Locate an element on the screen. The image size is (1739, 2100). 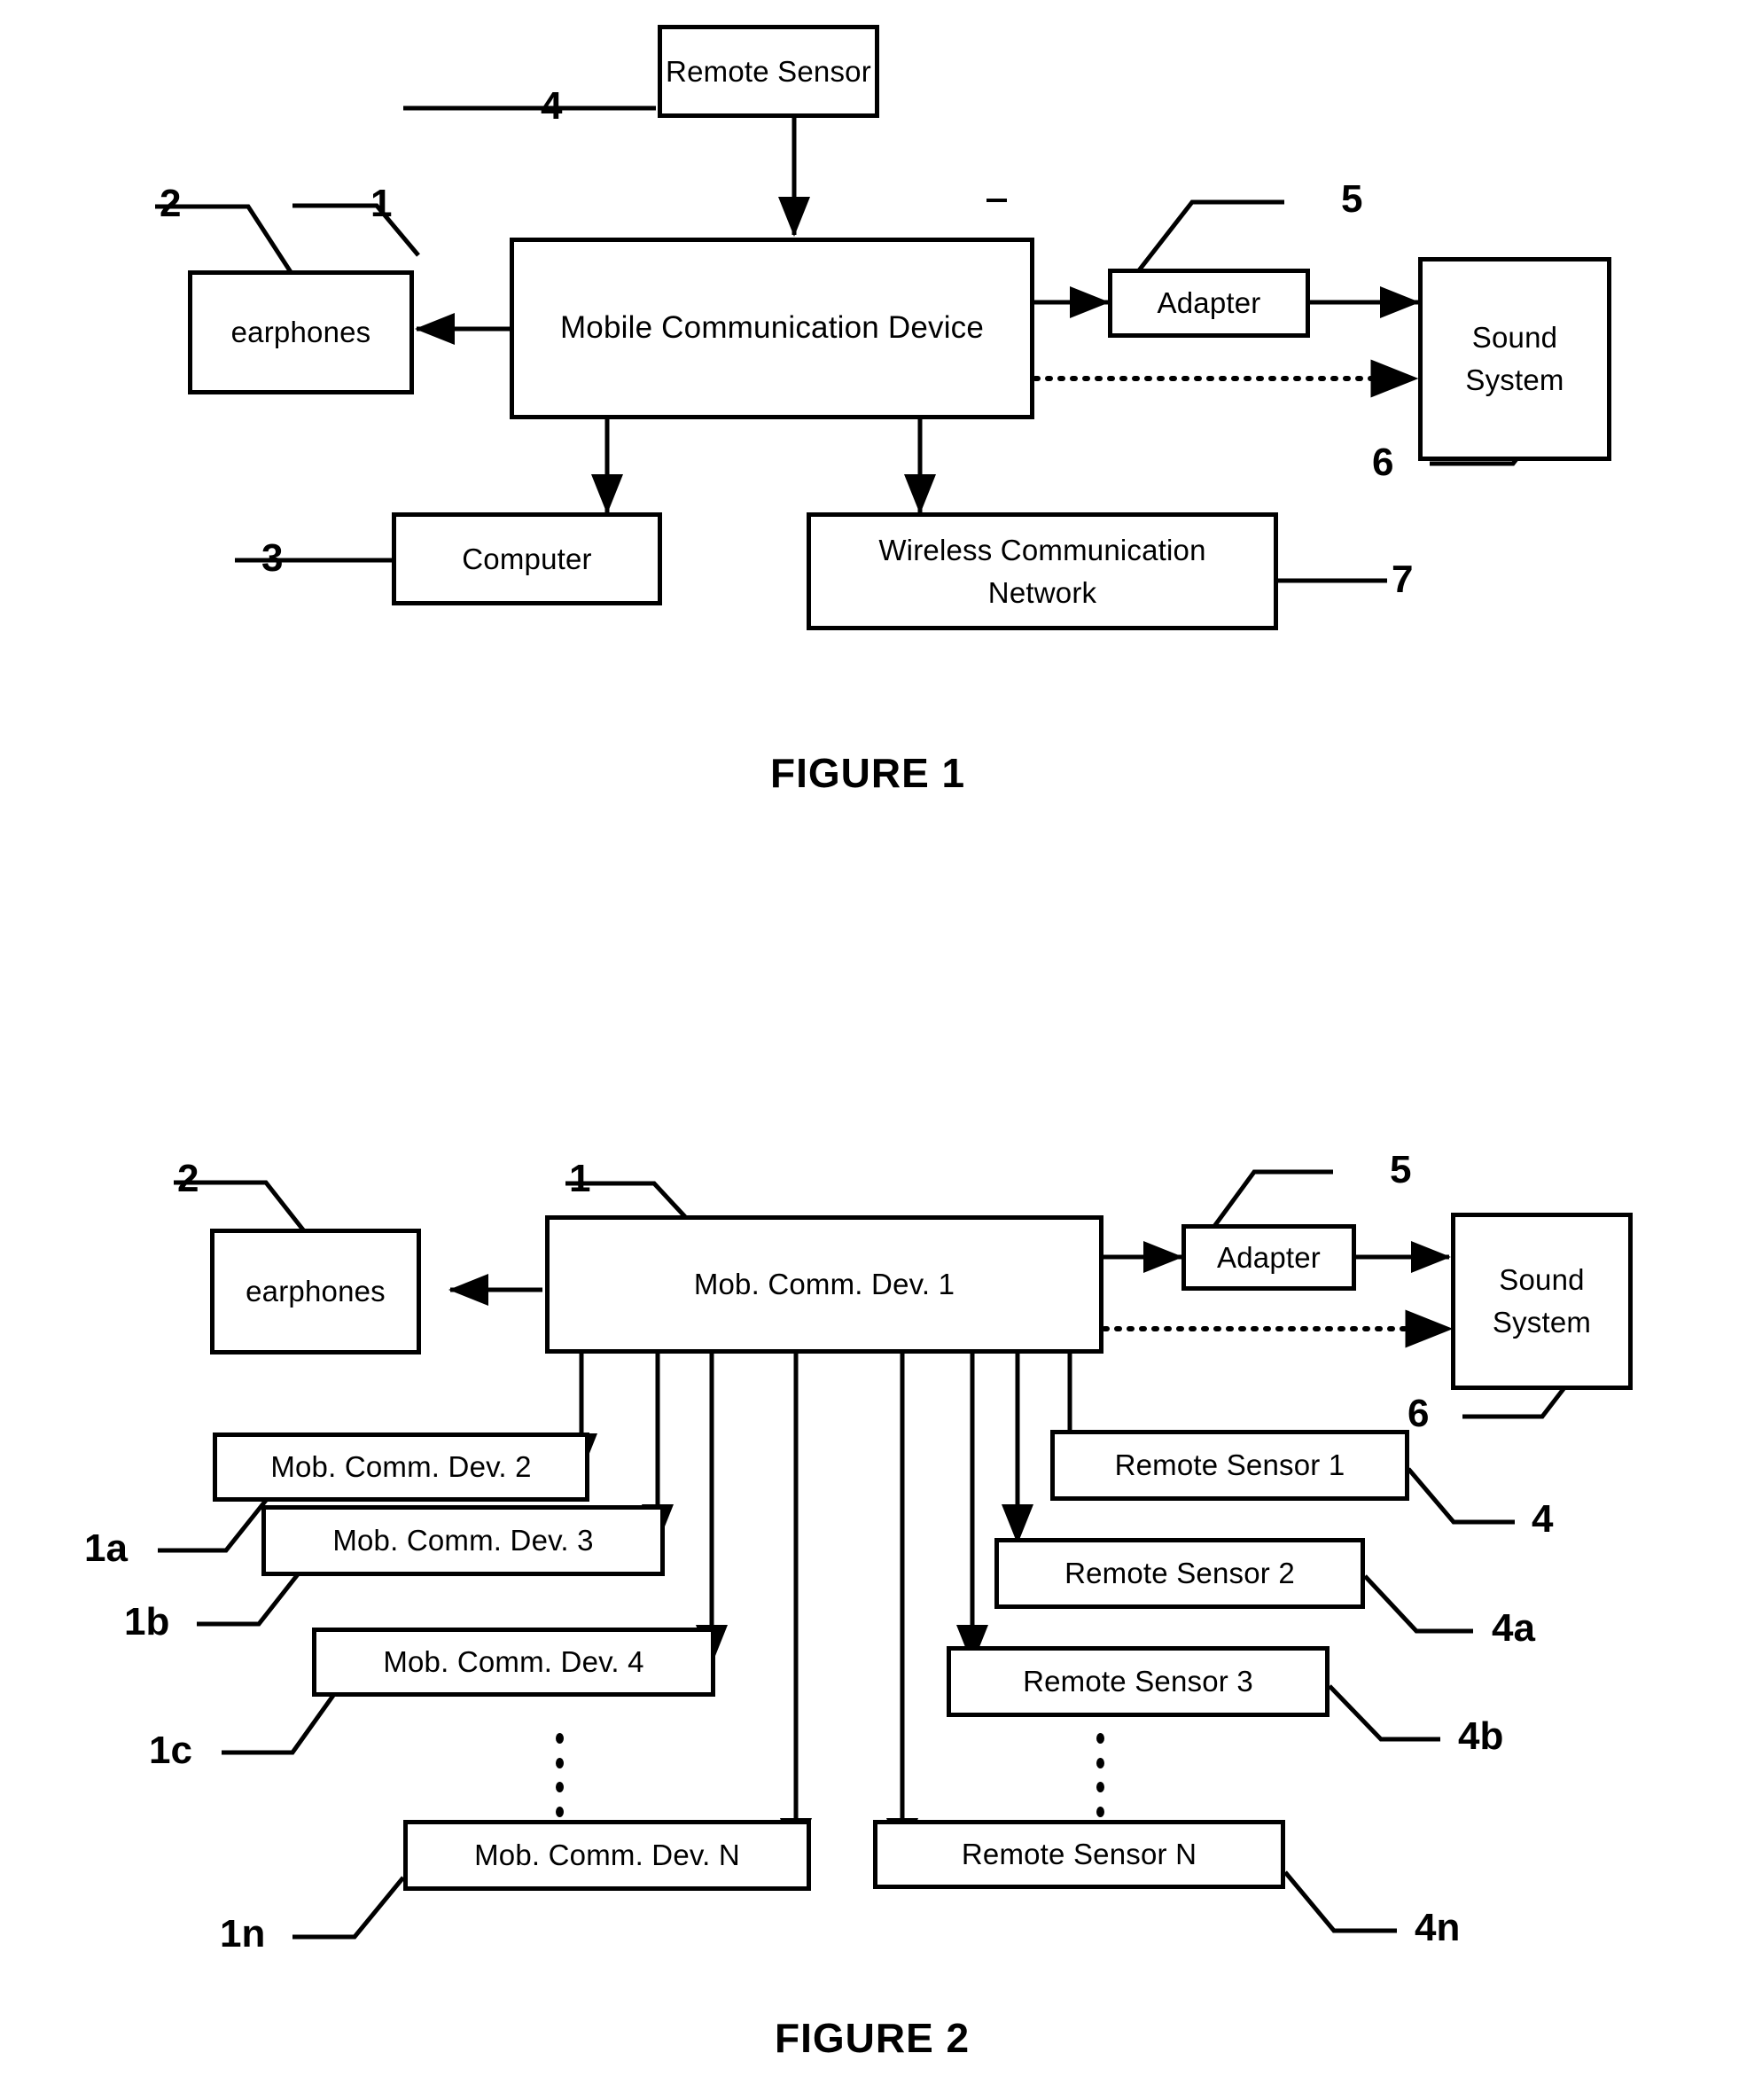
remote-sensor-n-label: Remote Sensor N is located at coordinates (1079, 1854).